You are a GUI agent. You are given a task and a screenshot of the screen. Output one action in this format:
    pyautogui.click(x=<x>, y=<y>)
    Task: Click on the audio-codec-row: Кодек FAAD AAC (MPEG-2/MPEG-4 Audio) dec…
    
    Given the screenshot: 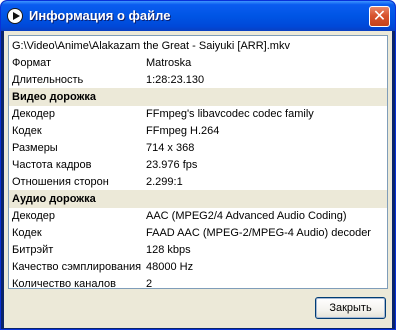 What is the action you would take?
    pyautogui.click(x=198, y=233)
    